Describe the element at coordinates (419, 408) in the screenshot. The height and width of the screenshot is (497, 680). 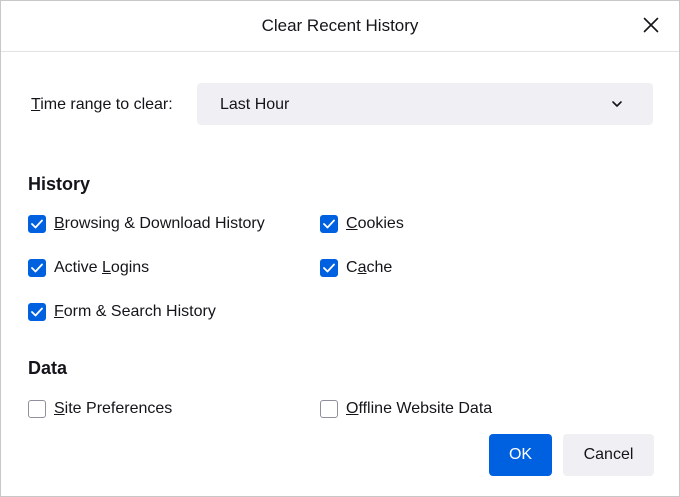
I see `checkbox-label: Offline Website Data` at that location.